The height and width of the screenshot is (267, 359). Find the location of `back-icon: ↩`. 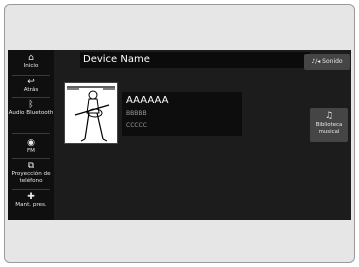

back-icon: ↩ is located at coordinates (31, 82).